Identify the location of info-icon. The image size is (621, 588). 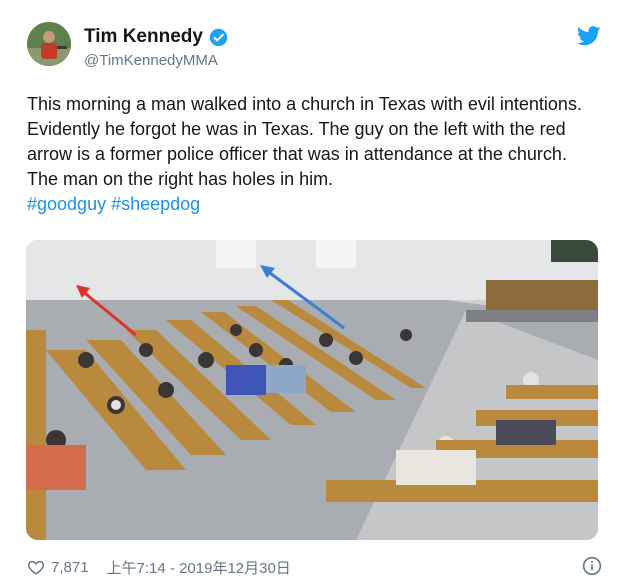
(592, 566).